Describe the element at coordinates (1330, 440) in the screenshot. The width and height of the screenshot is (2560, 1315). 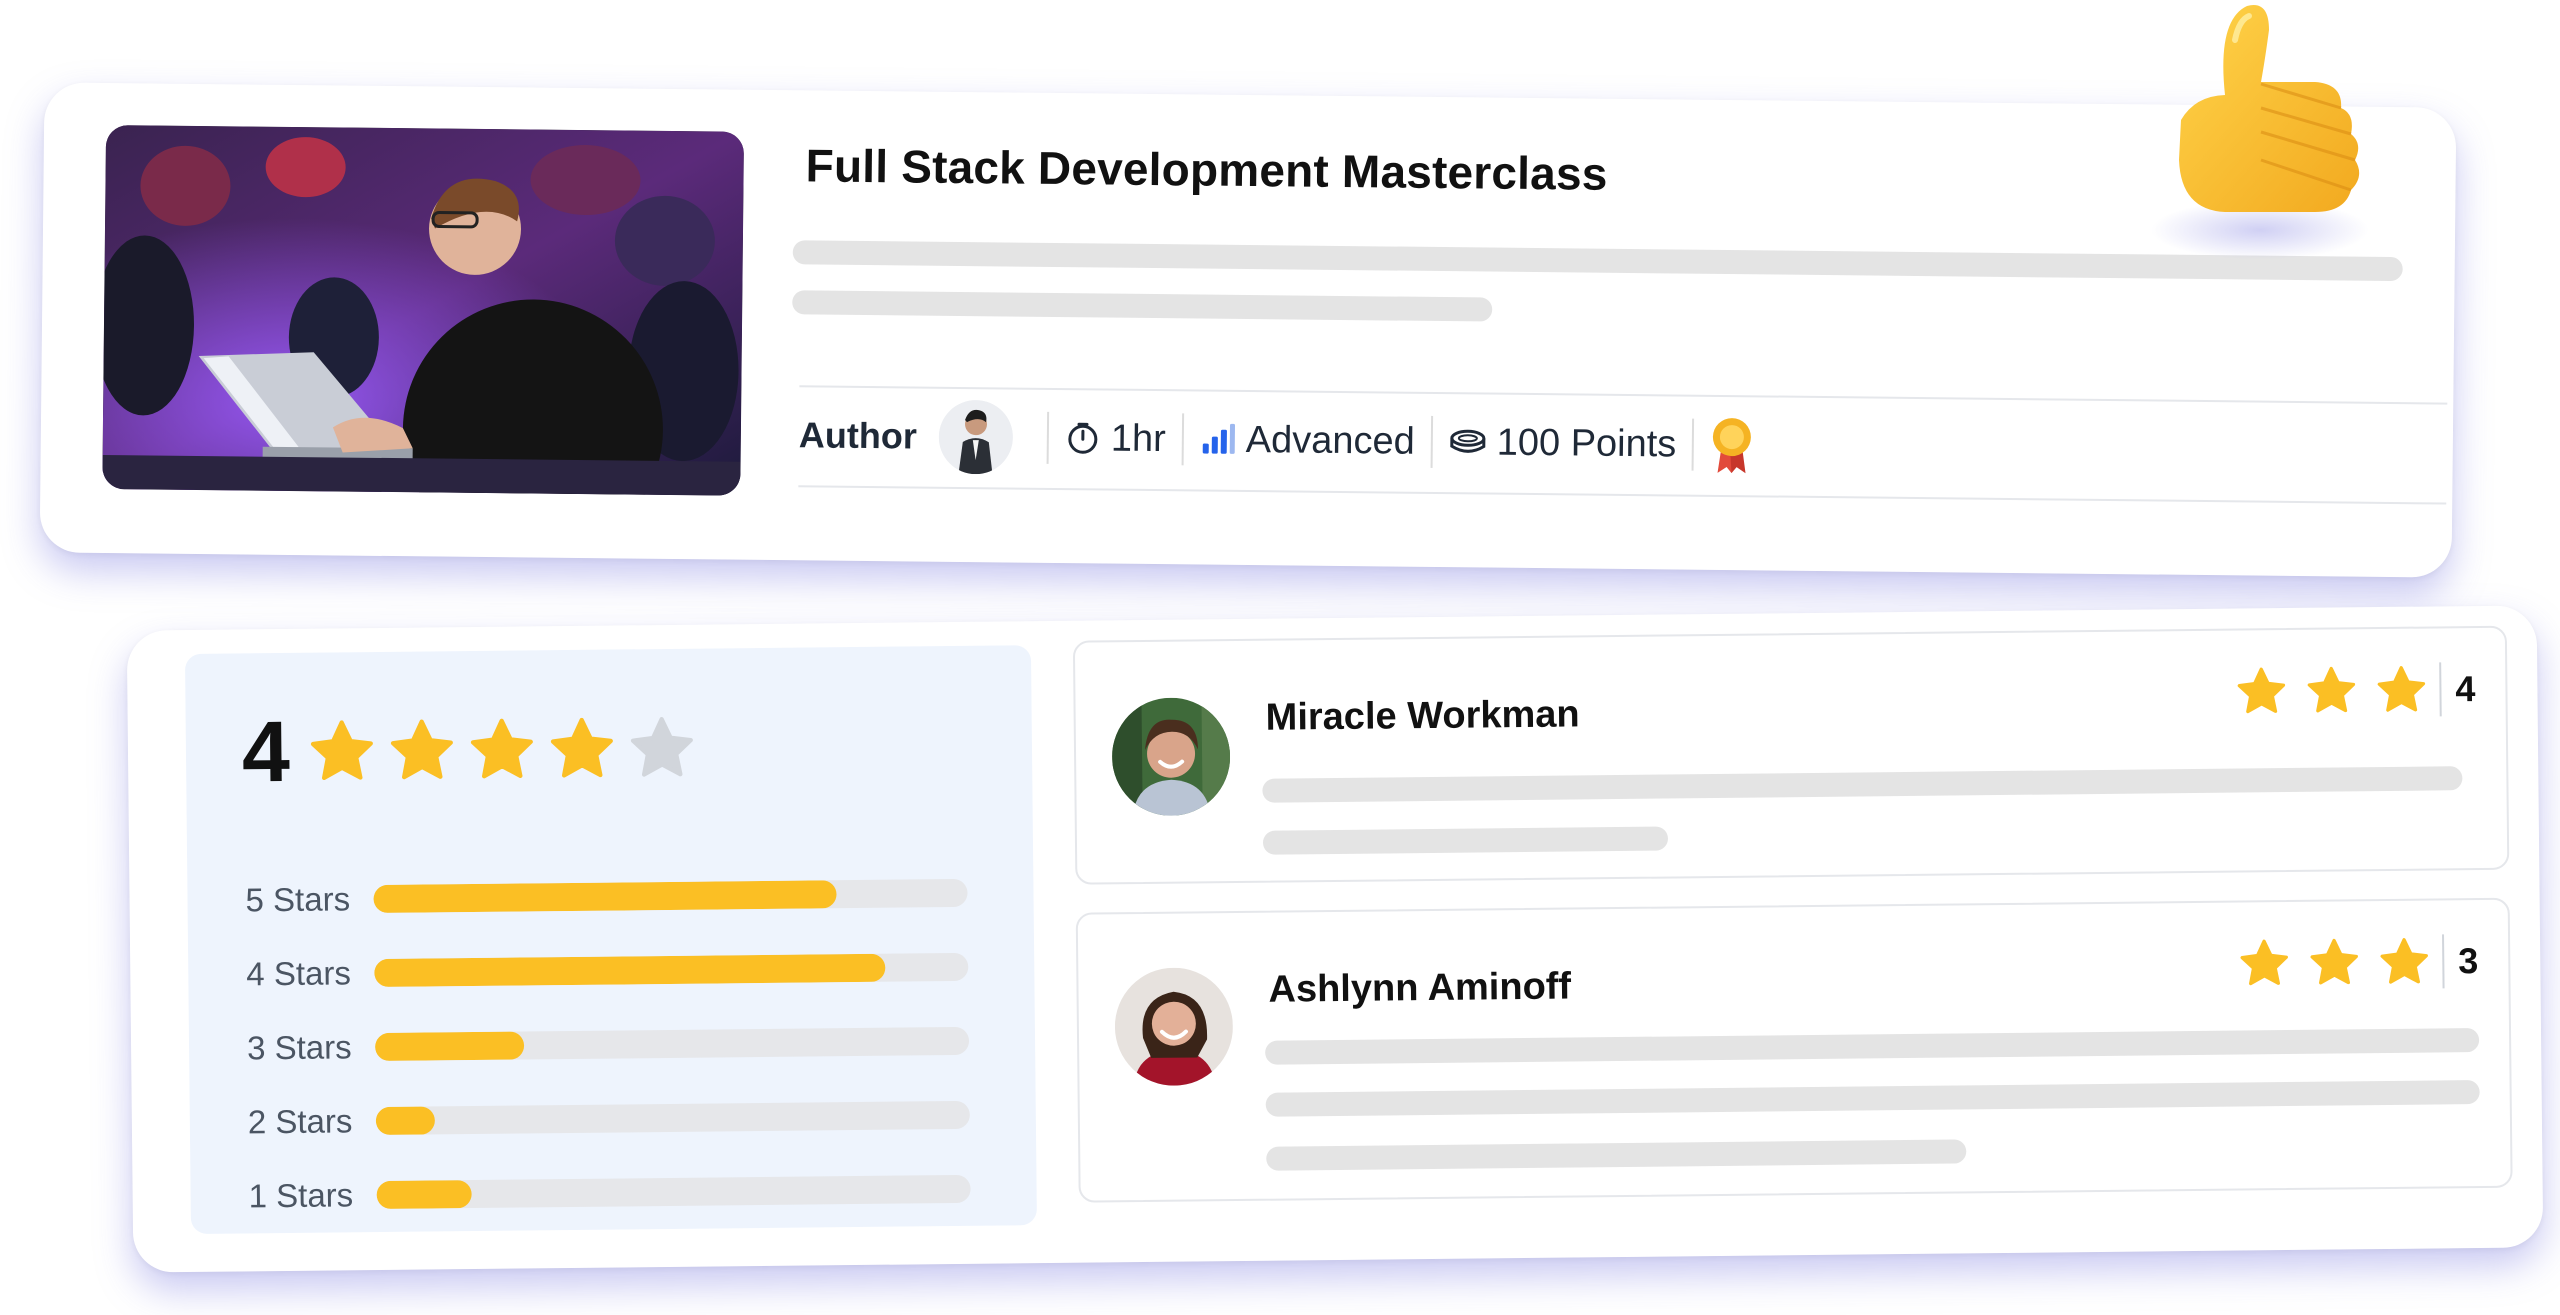
I see `level-value: Advanced` at that location.